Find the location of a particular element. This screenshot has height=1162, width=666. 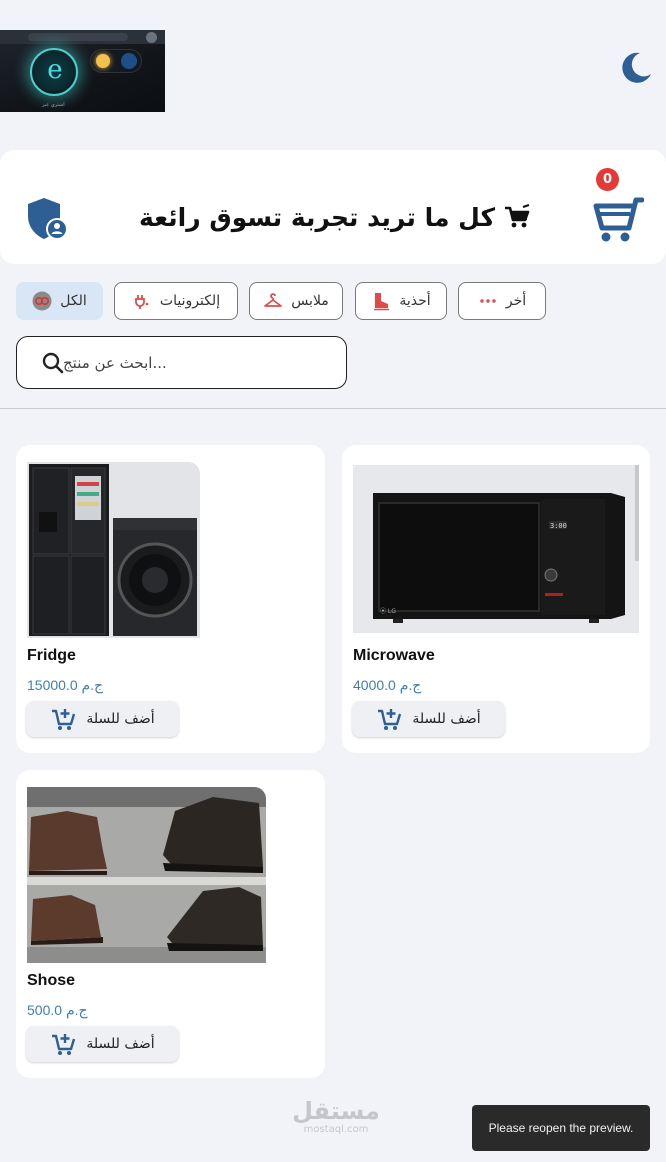

svg-text: ⦿ LG is located at coordinates (388, 611).